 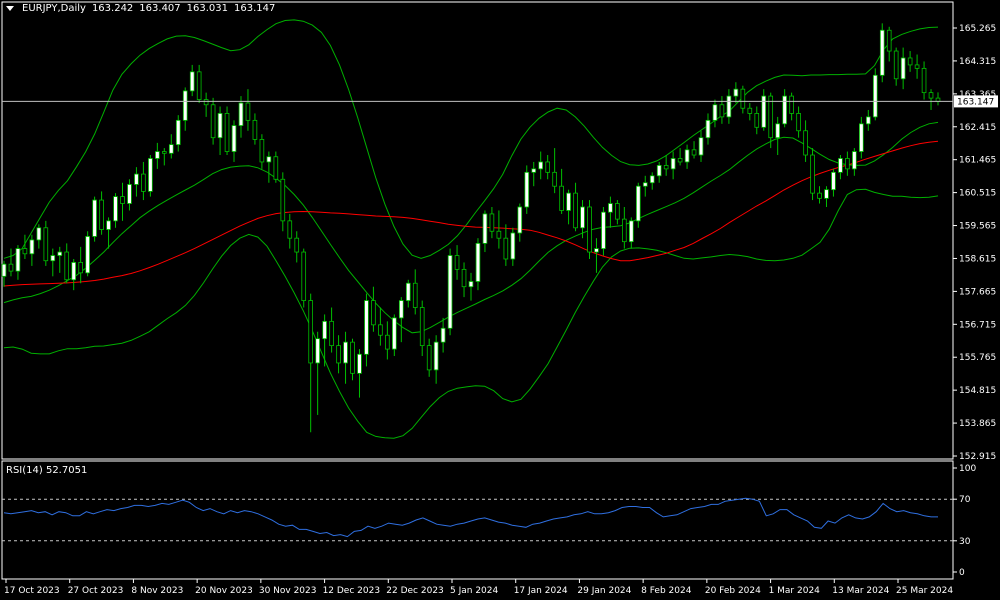 What do you see at coordinates (975, 102) in the screenshot?
I see `current-price-label: 163.147` at bounding box center [975, 102].